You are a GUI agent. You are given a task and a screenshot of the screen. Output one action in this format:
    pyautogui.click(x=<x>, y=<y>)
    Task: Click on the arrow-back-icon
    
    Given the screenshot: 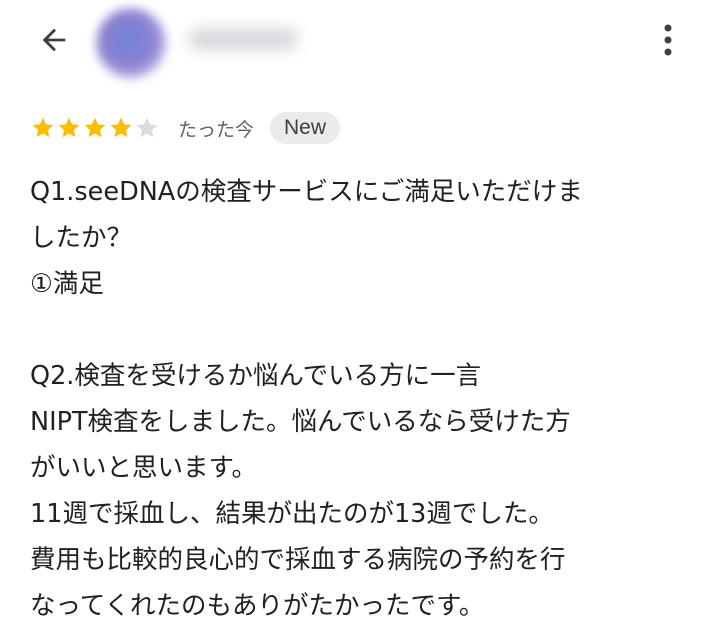 What is the action you would take?
    pyautogui.click(x=54, y=40)
    